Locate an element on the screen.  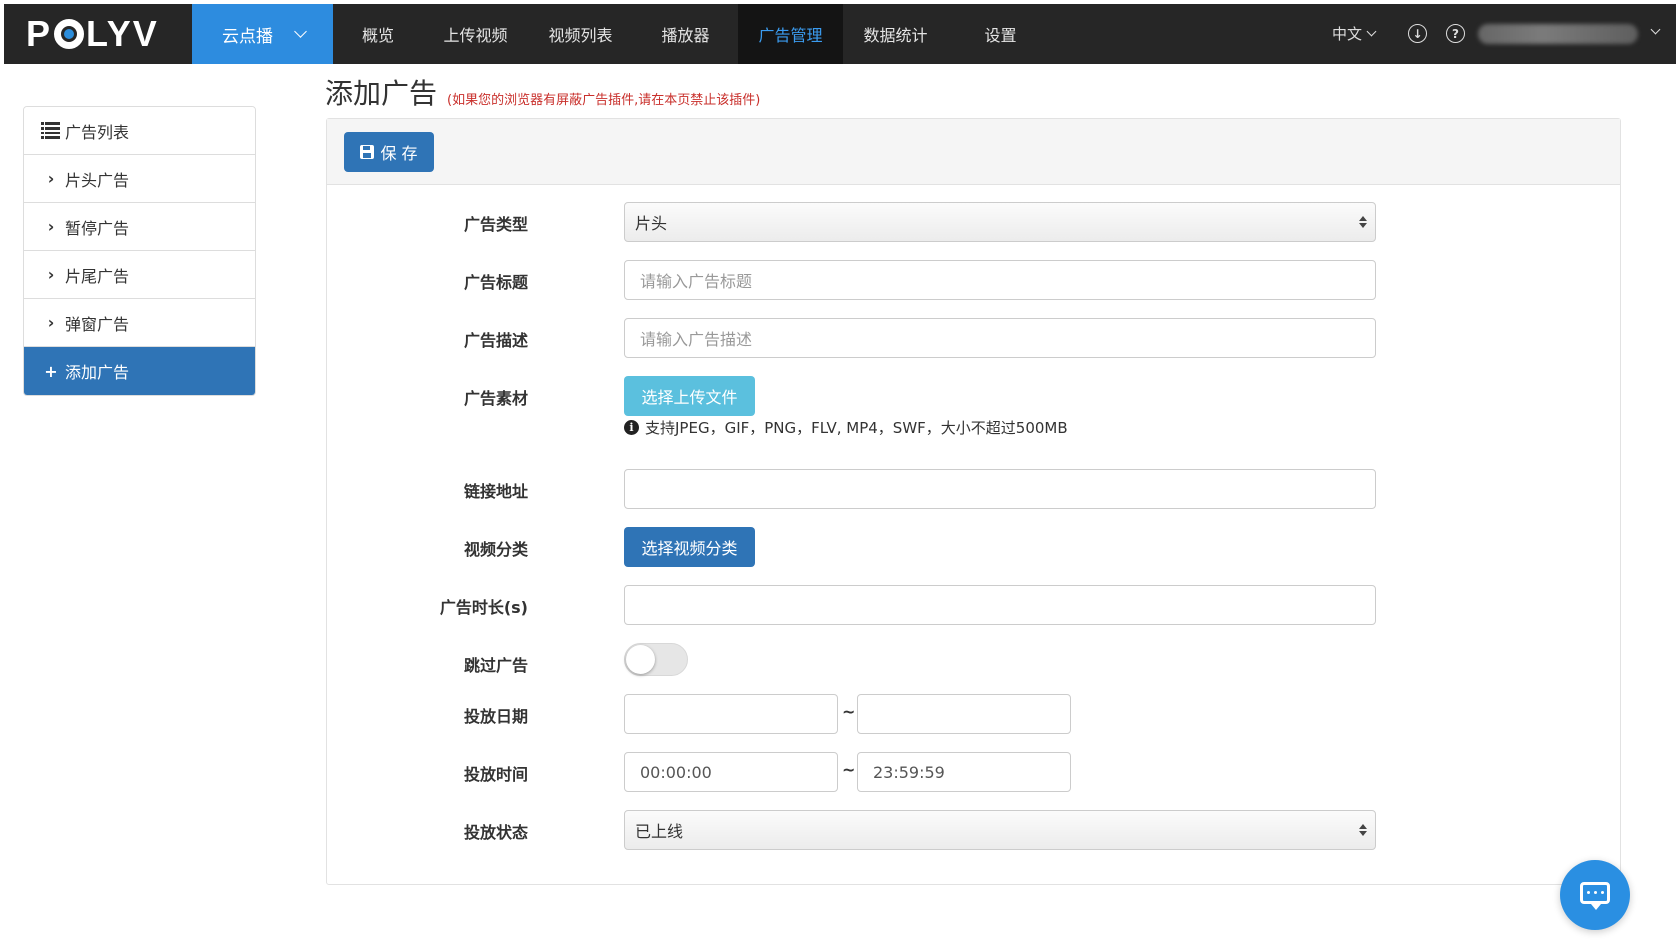
date-from-input is located at coordinates (731, 714).